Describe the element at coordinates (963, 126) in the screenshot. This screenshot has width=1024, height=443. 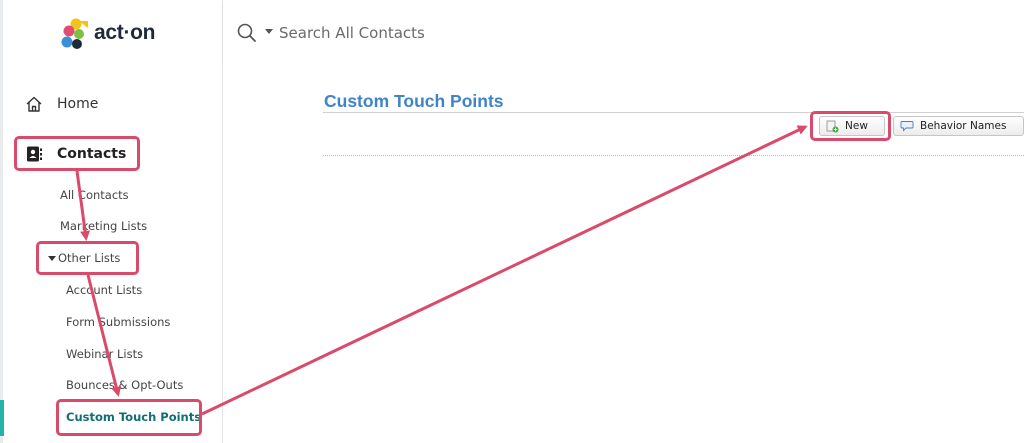
I see `behavior-names-label: Behavior Names` at that location.